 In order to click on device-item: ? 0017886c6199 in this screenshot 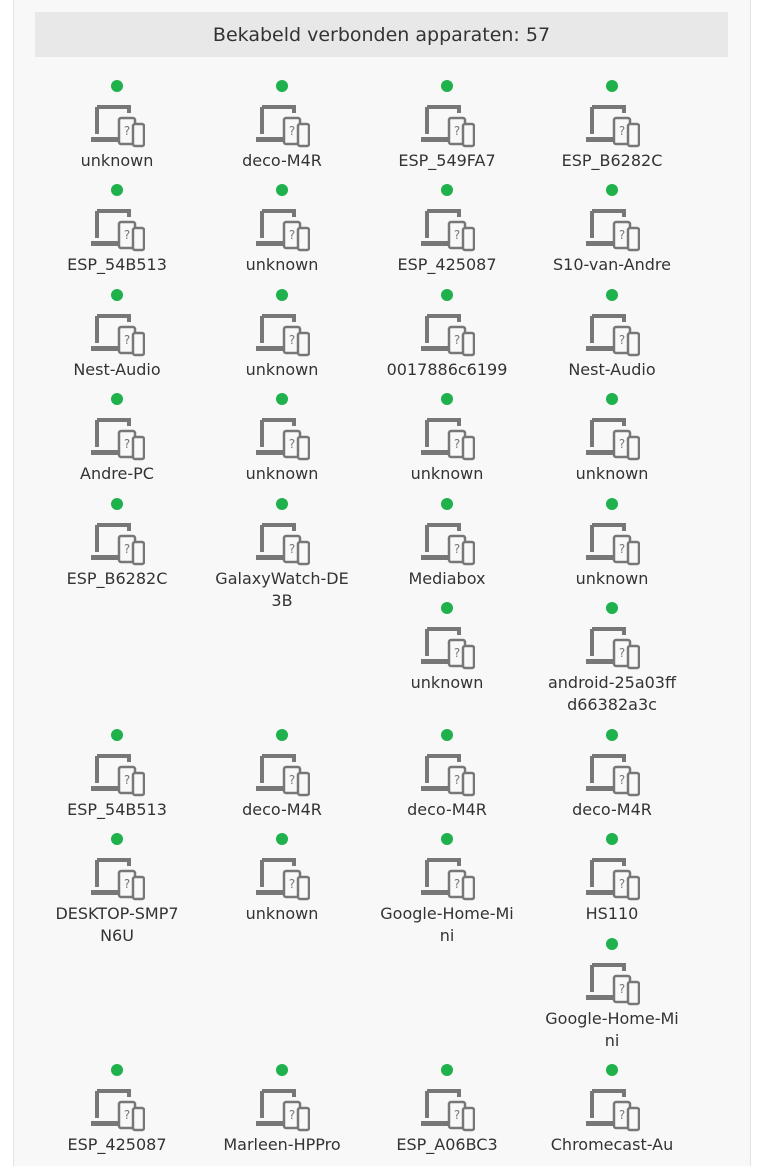, I will do `click(447, 335)`.